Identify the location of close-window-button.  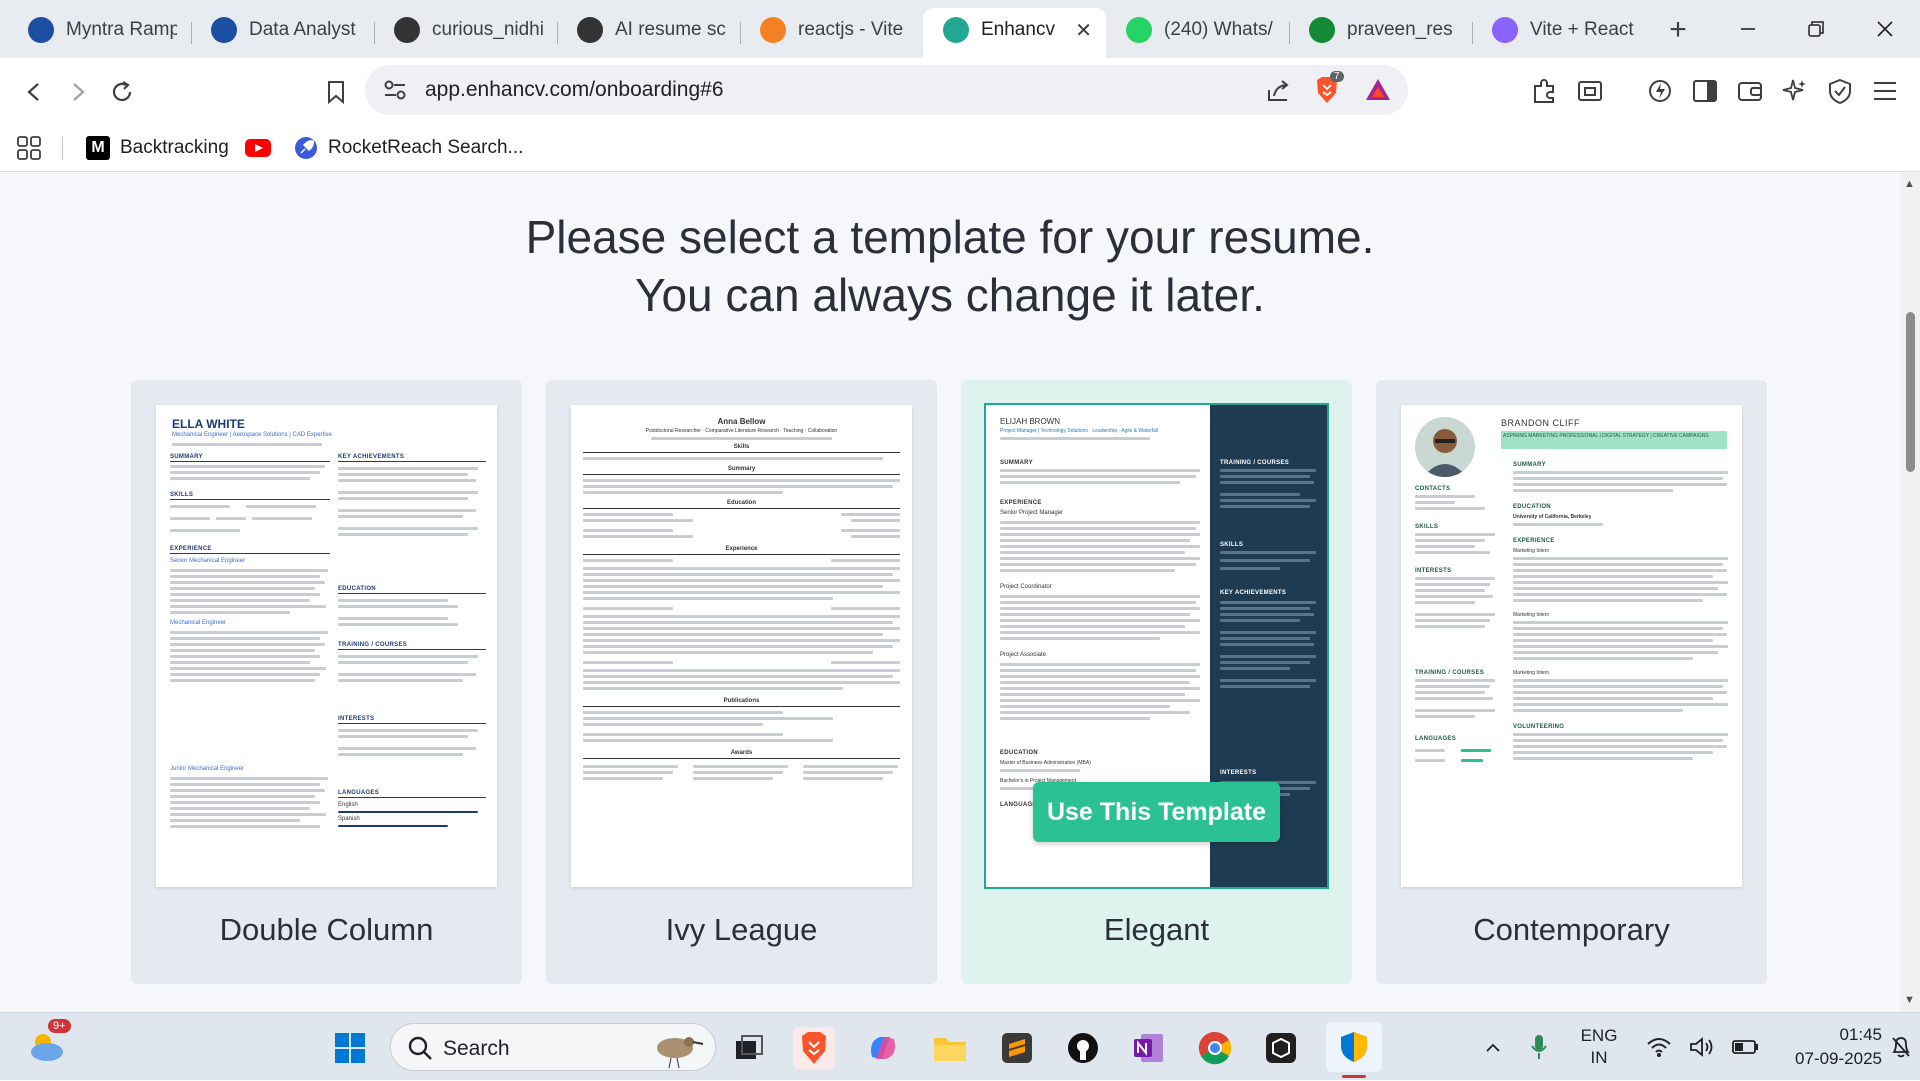
(1885, 29).